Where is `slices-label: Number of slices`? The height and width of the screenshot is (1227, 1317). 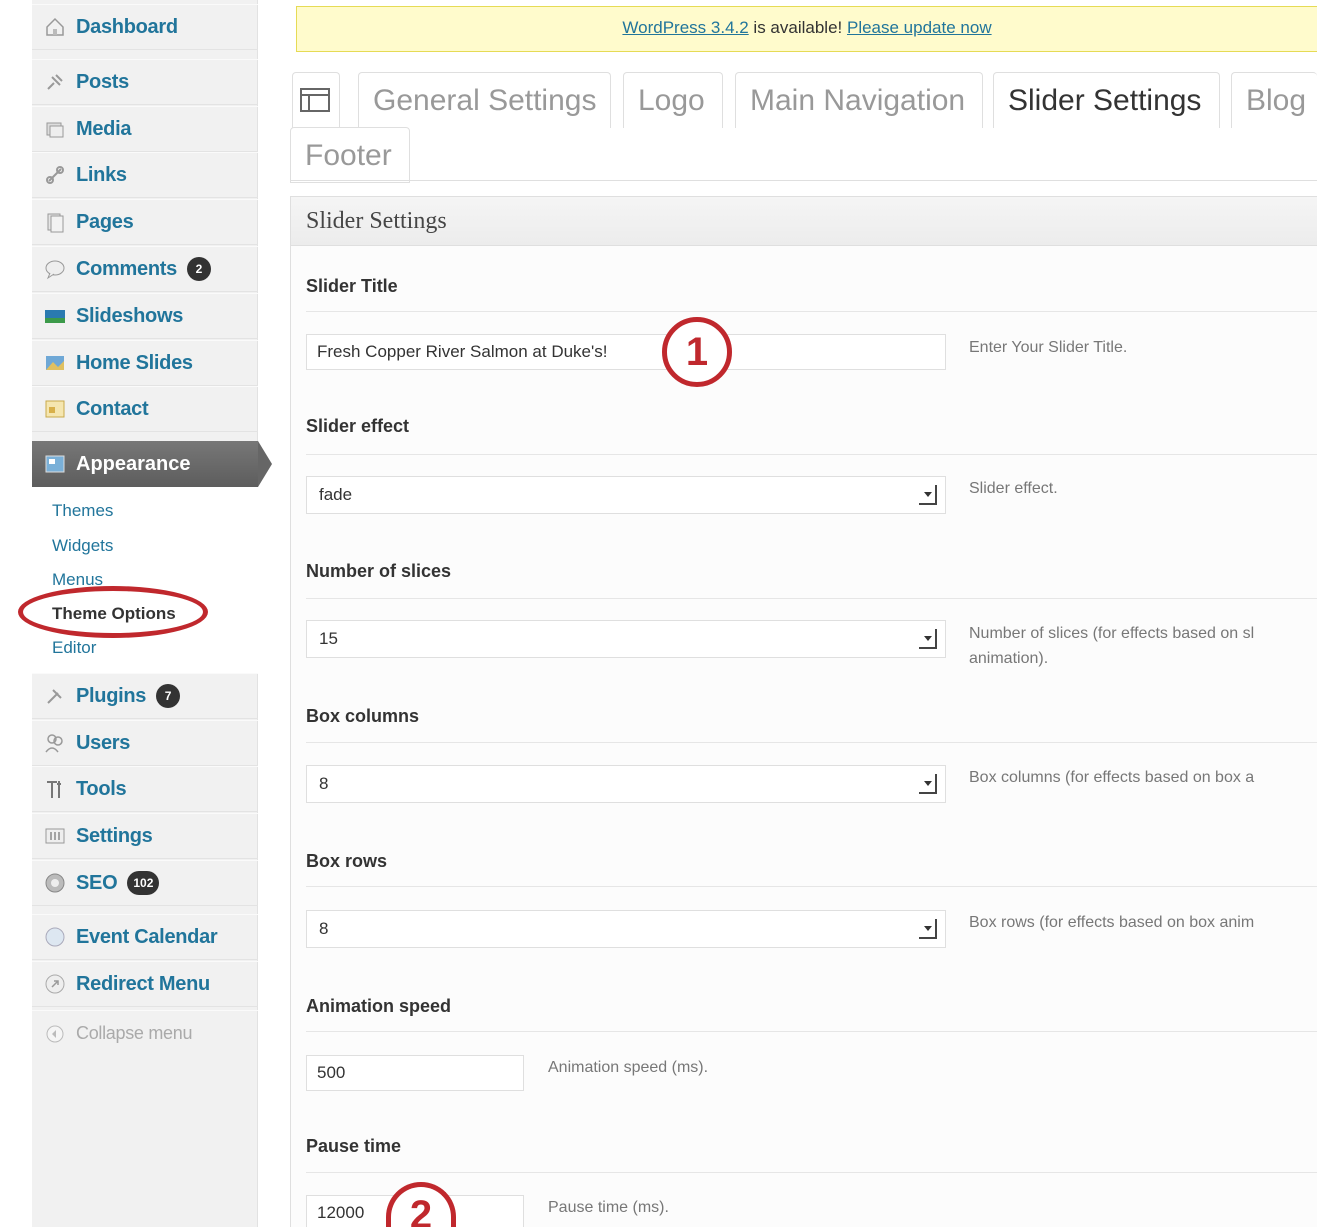
slices-label: Number of slices is located at coordinates (379, 571).